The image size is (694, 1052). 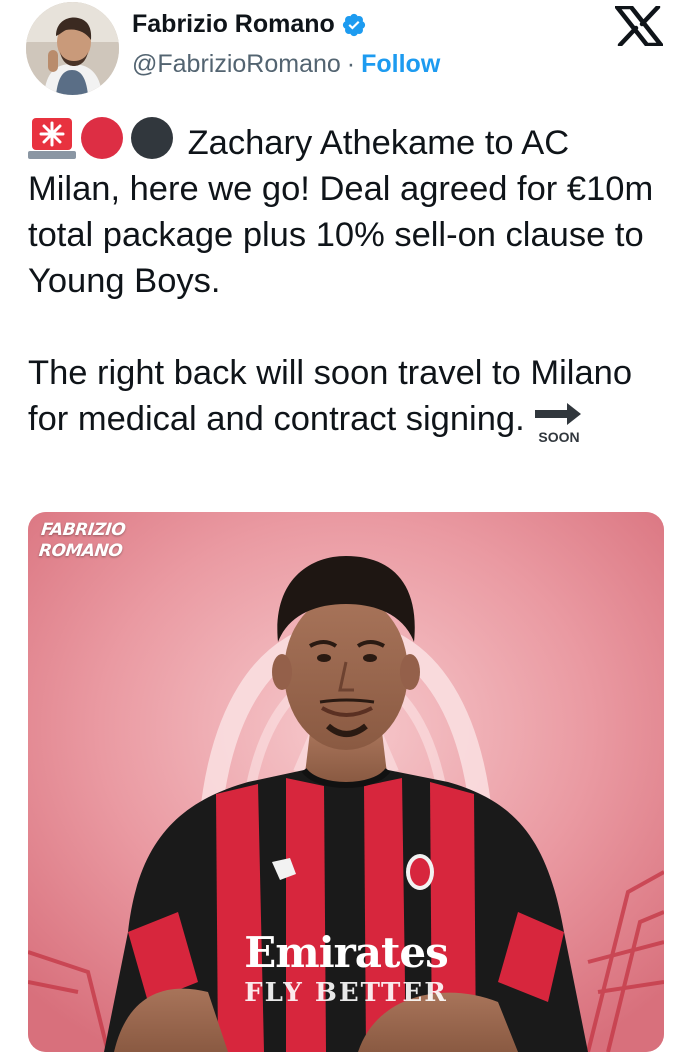 What do you see at coordinates (236, 64) in the screenshot?
I see `author-handle: @FabrizioRomano` at bounding box center [236, 64].